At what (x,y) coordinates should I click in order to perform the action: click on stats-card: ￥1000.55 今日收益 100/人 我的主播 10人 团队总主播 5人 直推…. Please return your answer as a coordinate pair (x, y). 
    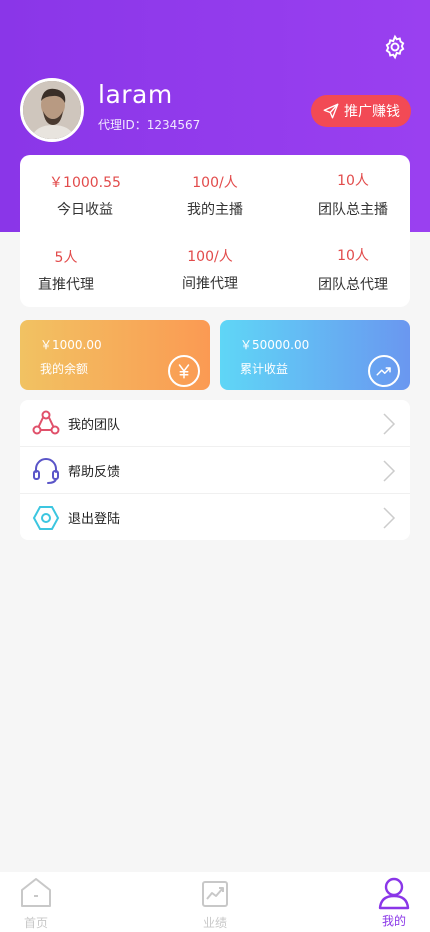
    Looking at the image, I should click on (215, 231).